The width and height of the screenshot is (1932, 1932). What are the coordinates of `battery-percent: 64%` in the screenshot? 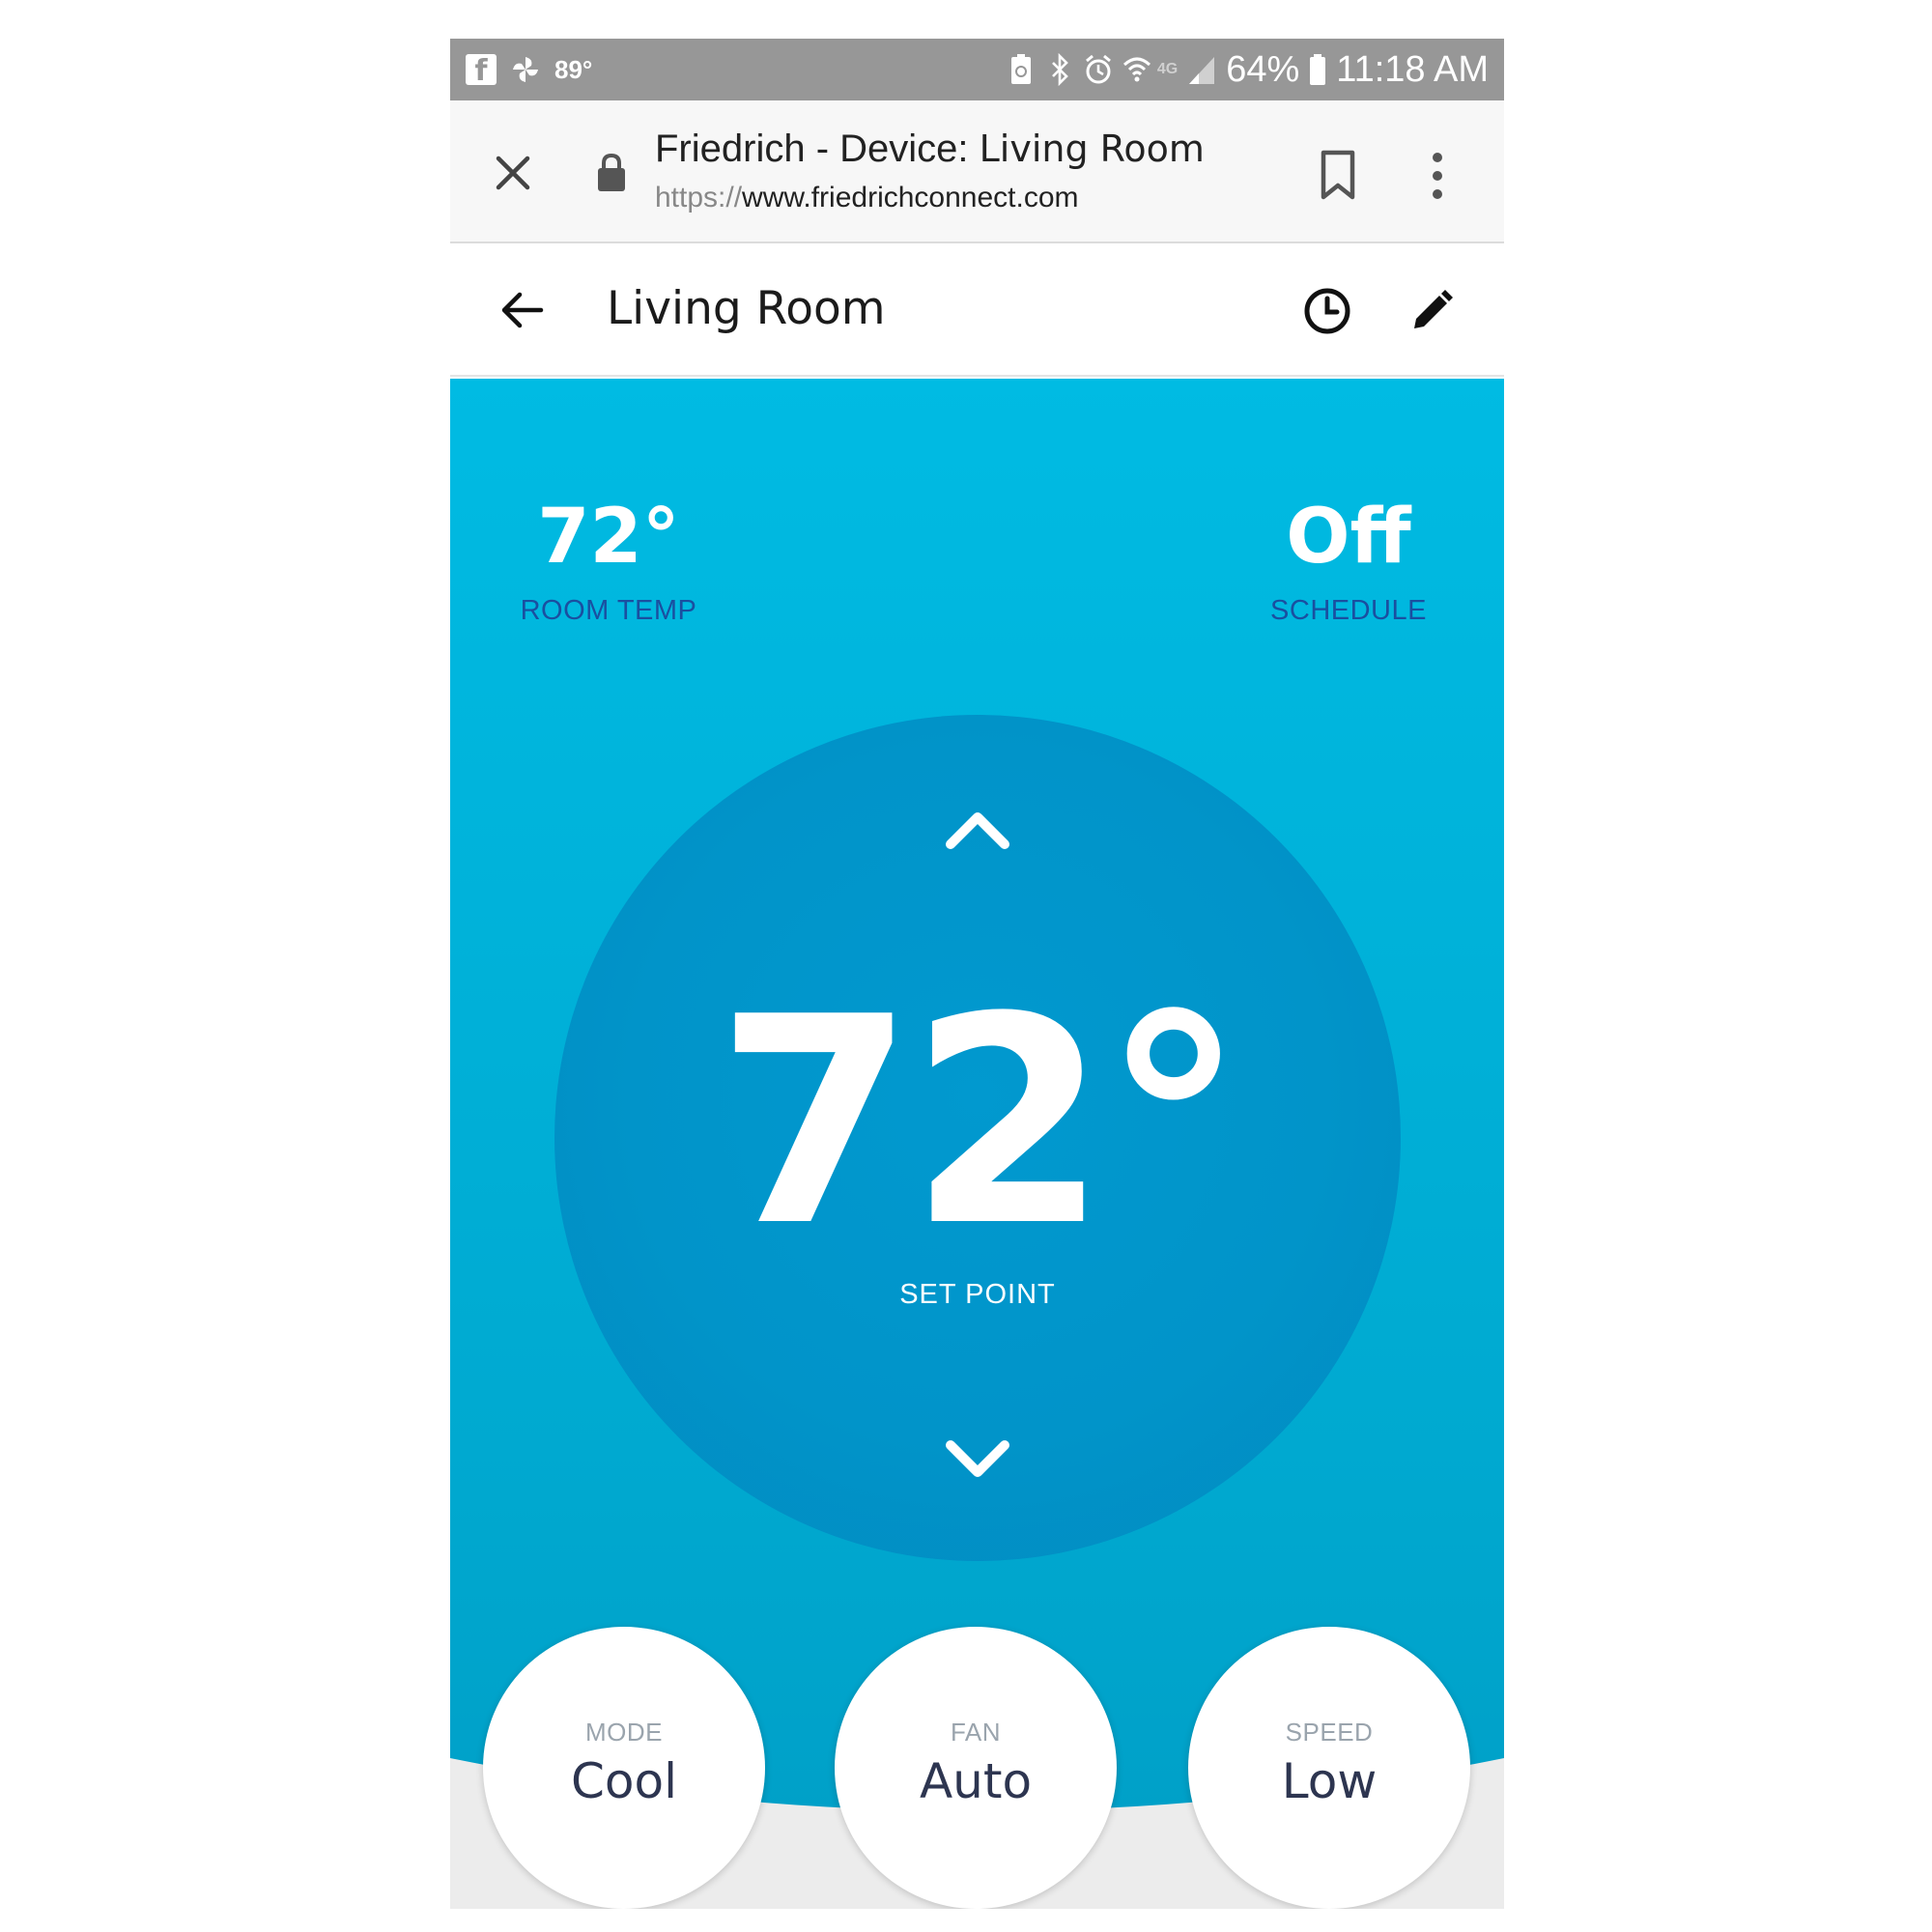 It's located at (1263, 69).